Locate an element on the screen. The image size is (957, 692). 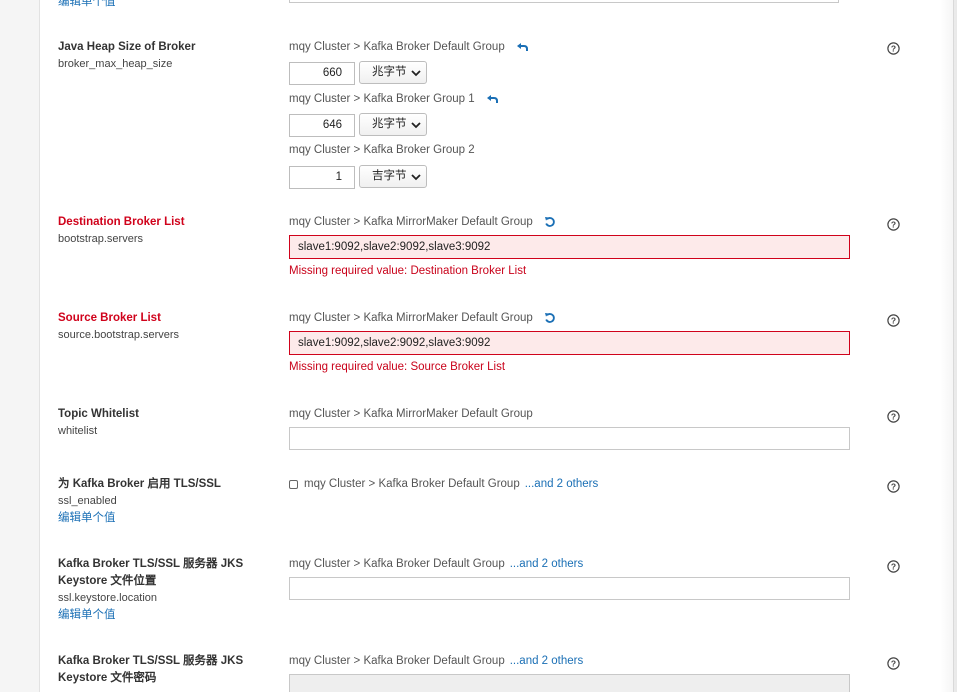
edit-individual-link-top: 编辑单个值 is located at coordinates (87, 5).